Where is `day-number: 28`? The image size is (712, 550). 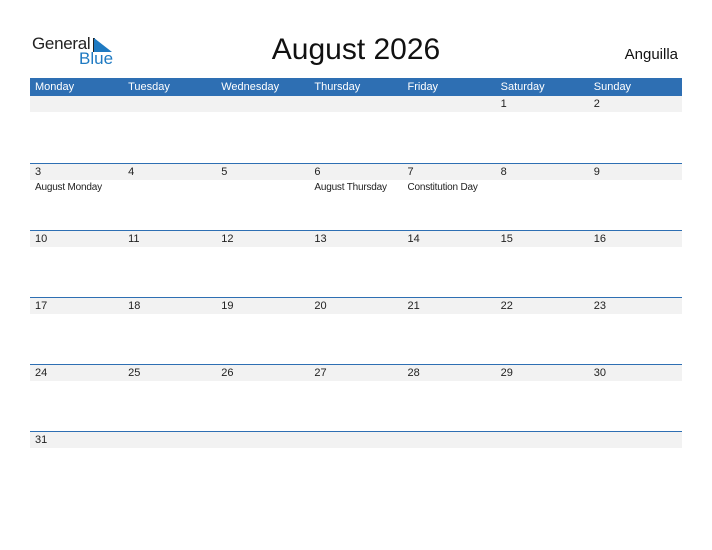
day-number: 28 is located at coordinates (413, 373).